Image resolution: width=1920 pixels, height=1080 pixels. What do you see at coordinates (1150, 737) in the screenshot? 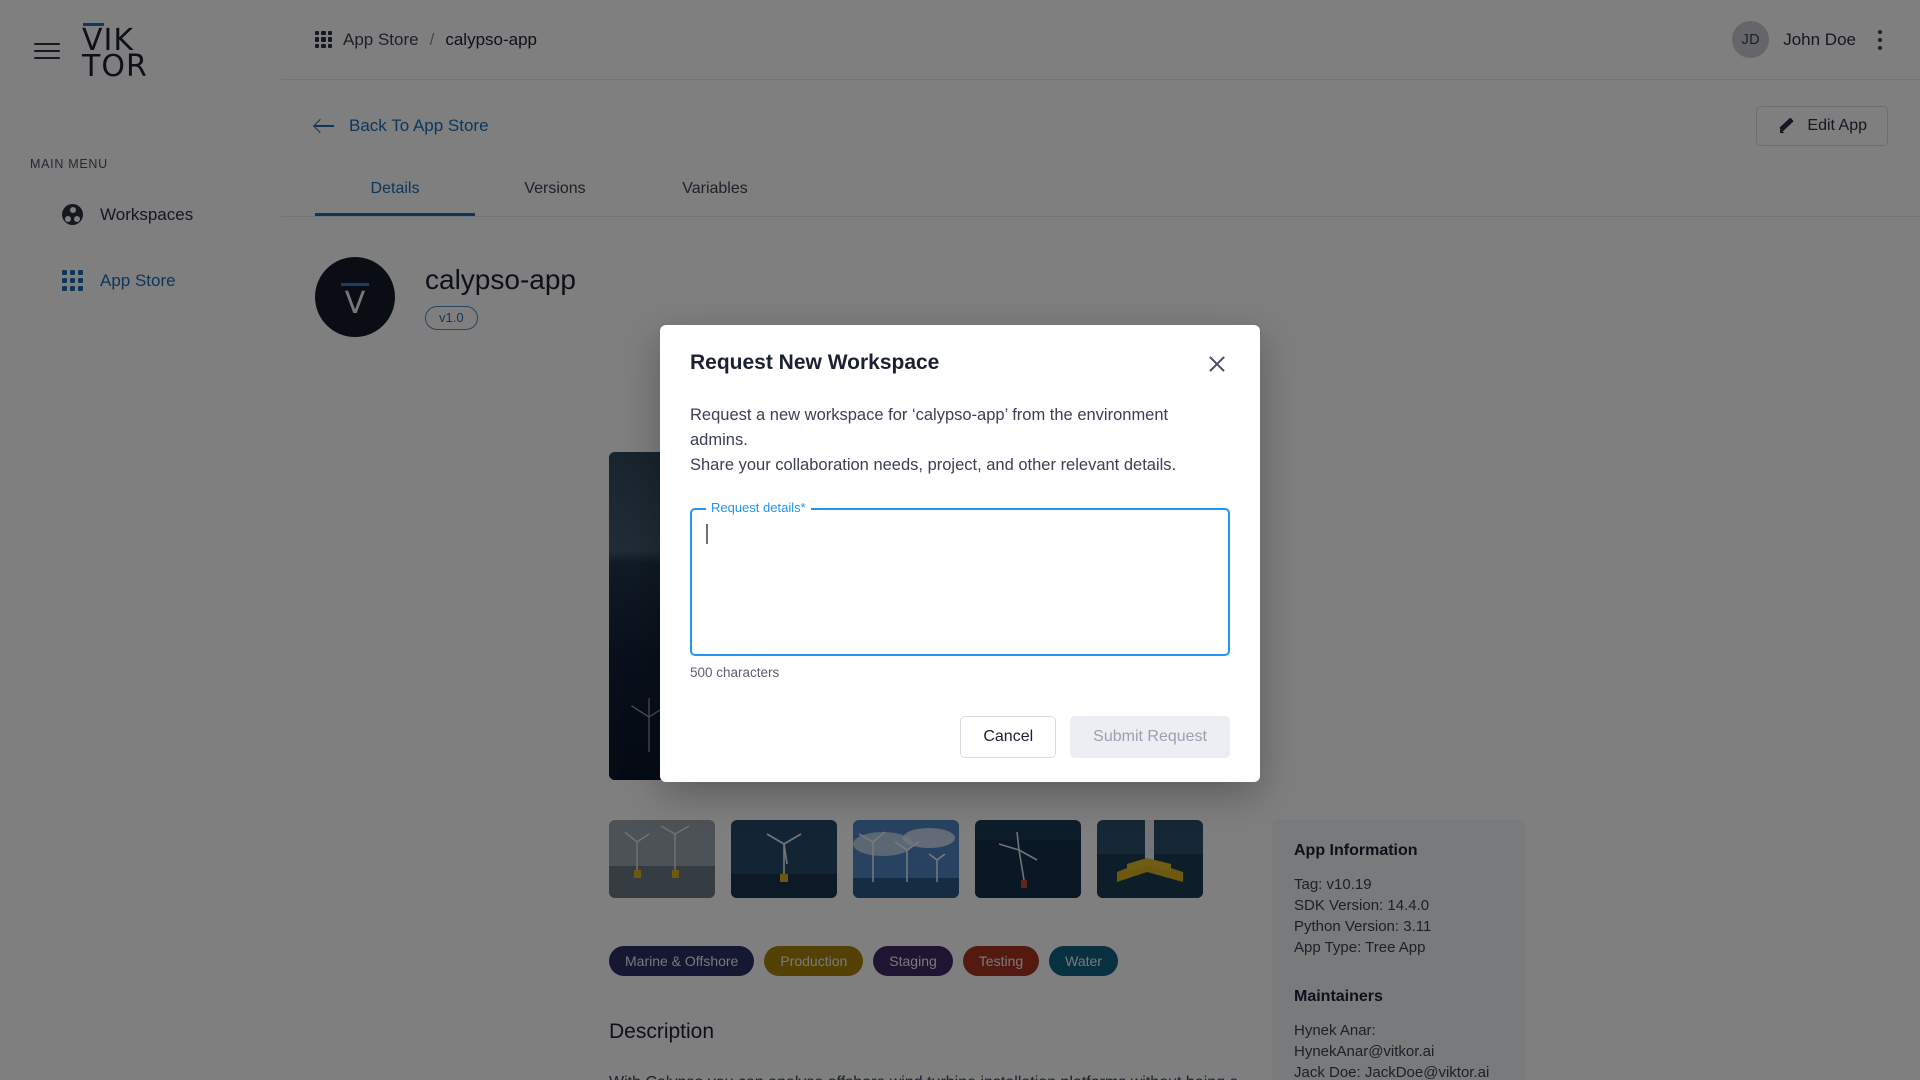
I see `submit-request-button: Submit Request` at bounding box center [1150, 737].